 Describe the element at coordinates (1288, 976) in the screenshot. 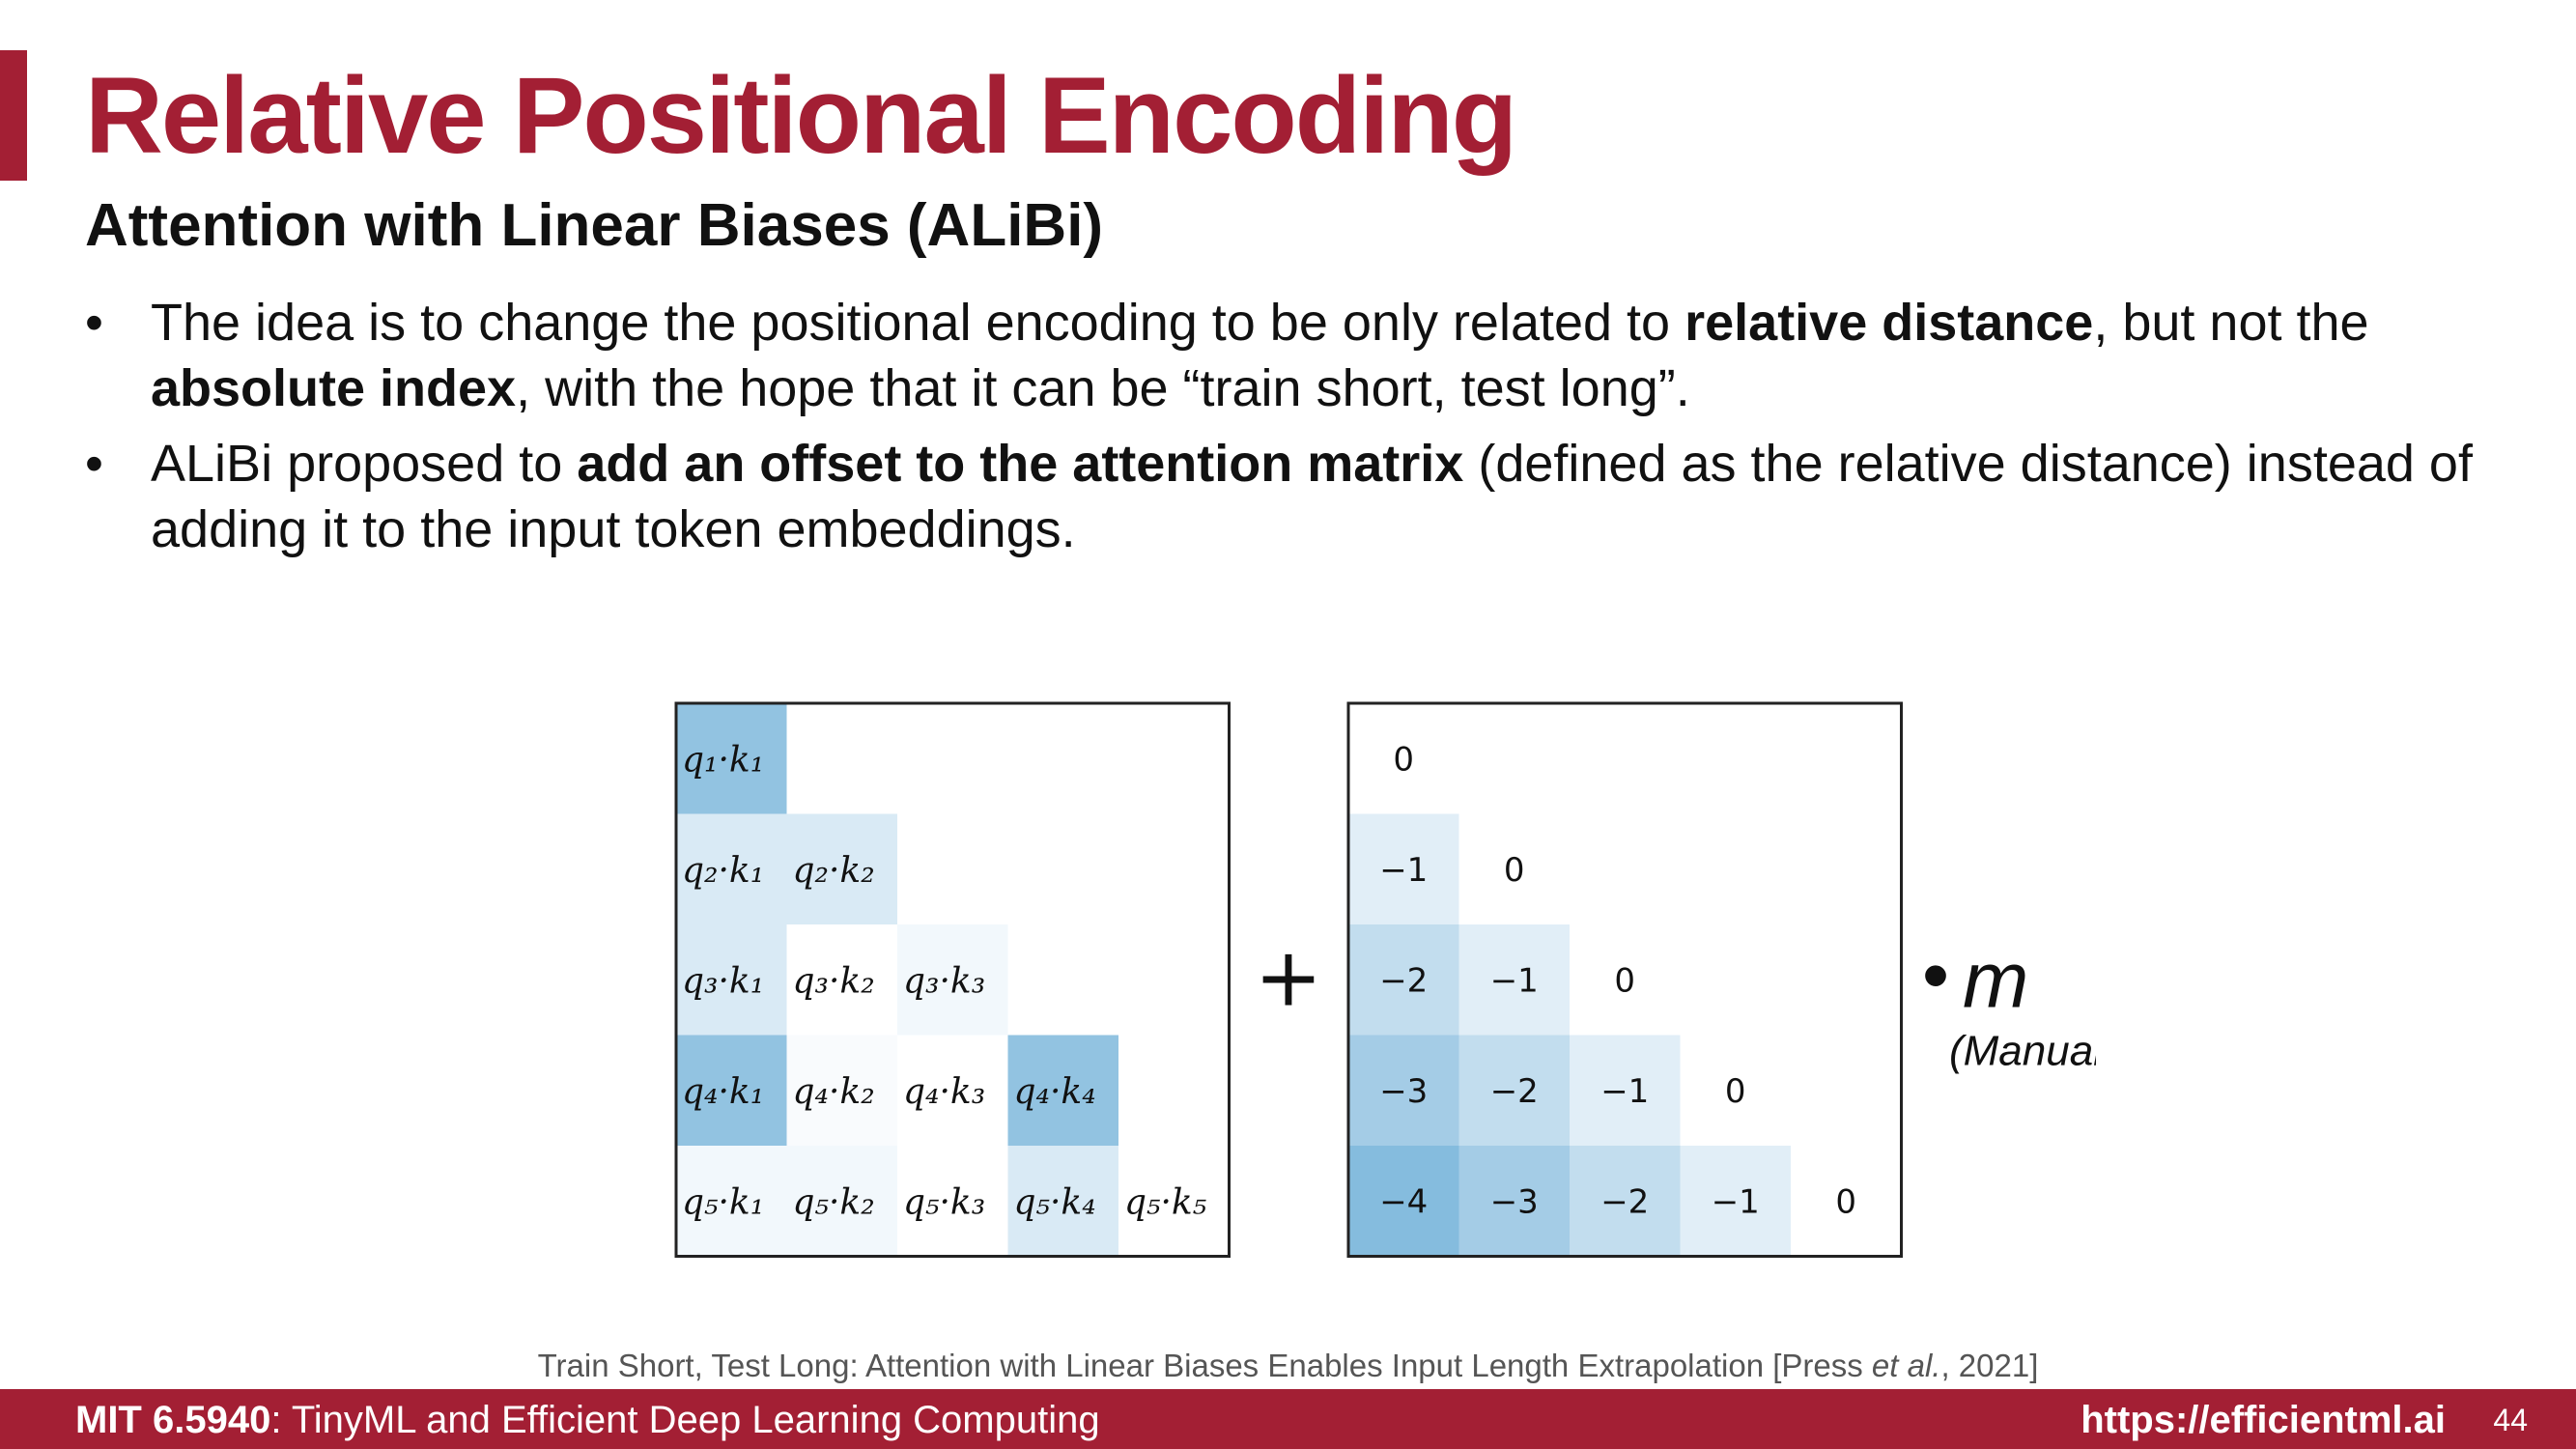

I see `plus-sign: +` at that location.